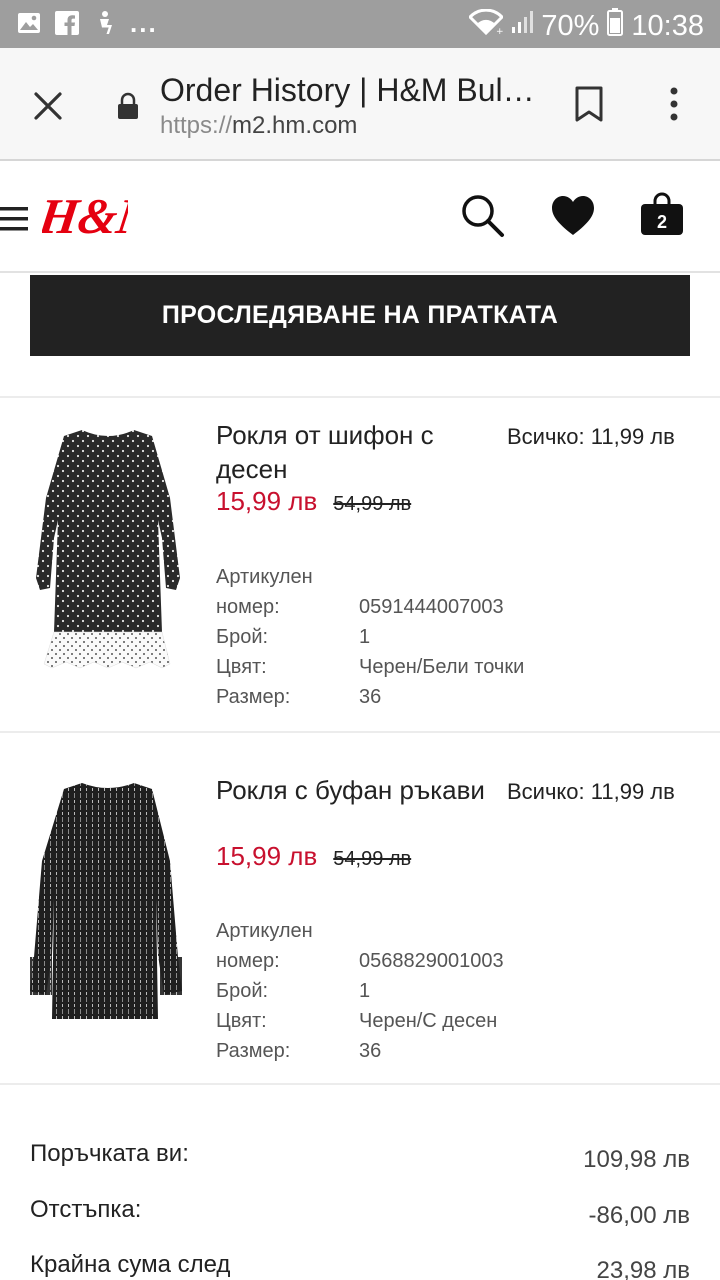  I want to click on discount-row: Отстъпка: -86,00 лв, so click(360, 1216).